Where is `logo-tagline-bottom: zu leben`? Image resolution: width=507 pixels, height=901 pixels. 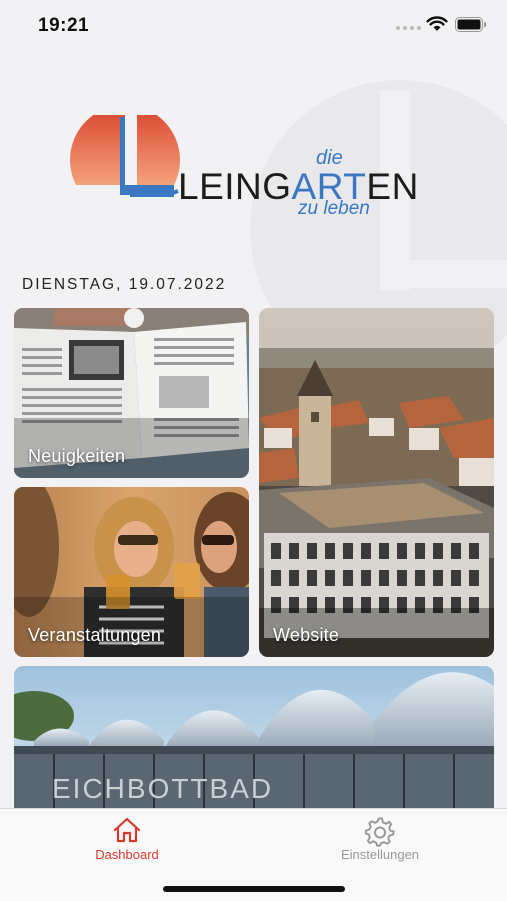 logo-tagline-bottom: zu leben is located at coordinates (334, 208).